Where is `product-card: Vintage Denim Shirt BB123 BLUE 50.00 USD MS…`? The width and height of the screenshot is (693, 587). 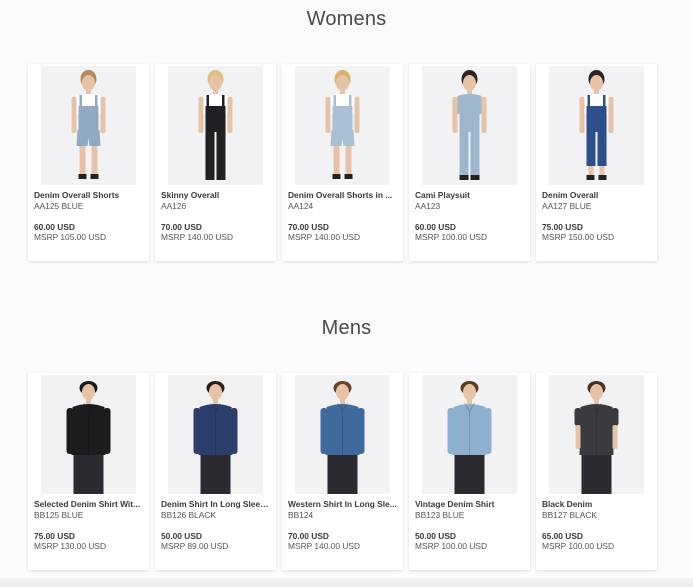
product-card: Vintage Denim Shirt BB123 BLUE 50.00 USD MS… is located at coordinates (469, 471).